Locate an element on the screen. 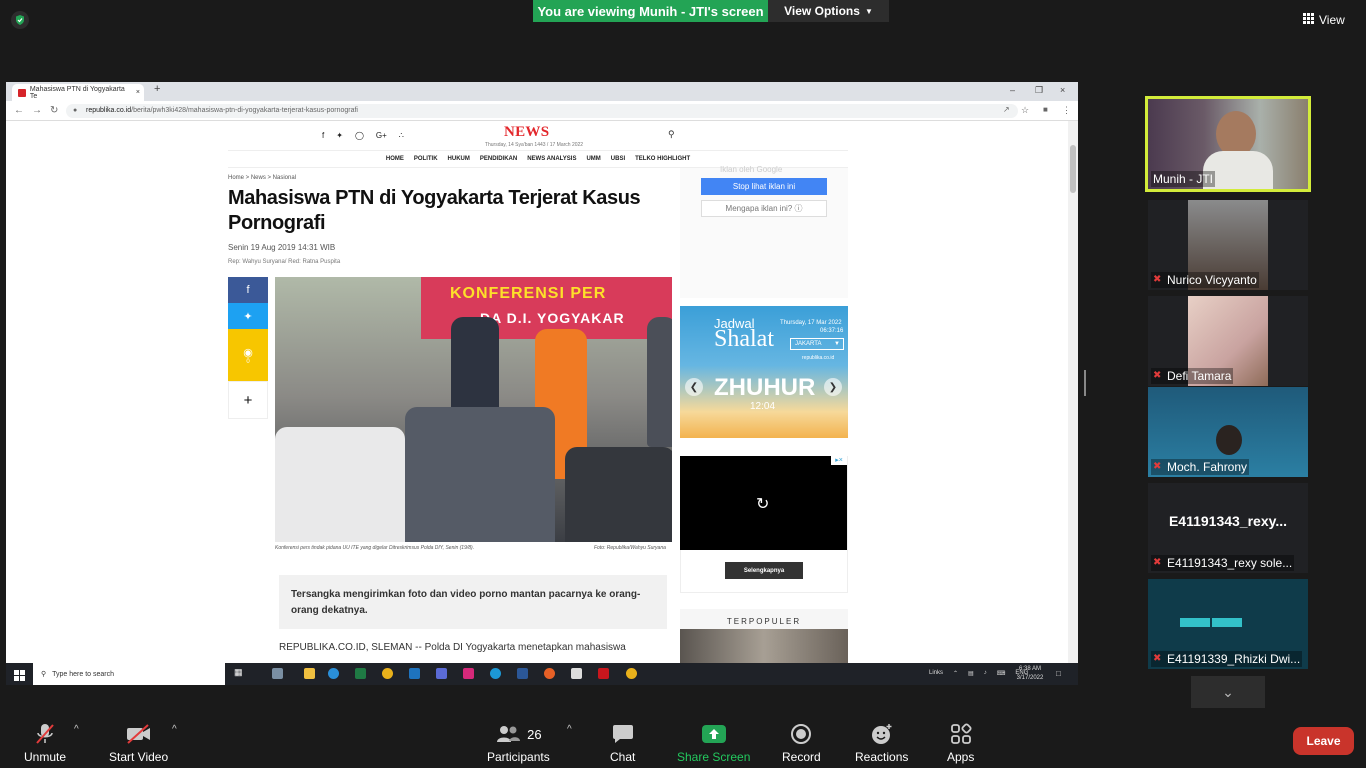 The width and height of the screenshot is (1366, 768). share-facebook-button: f is located at coordinates (248, 290).